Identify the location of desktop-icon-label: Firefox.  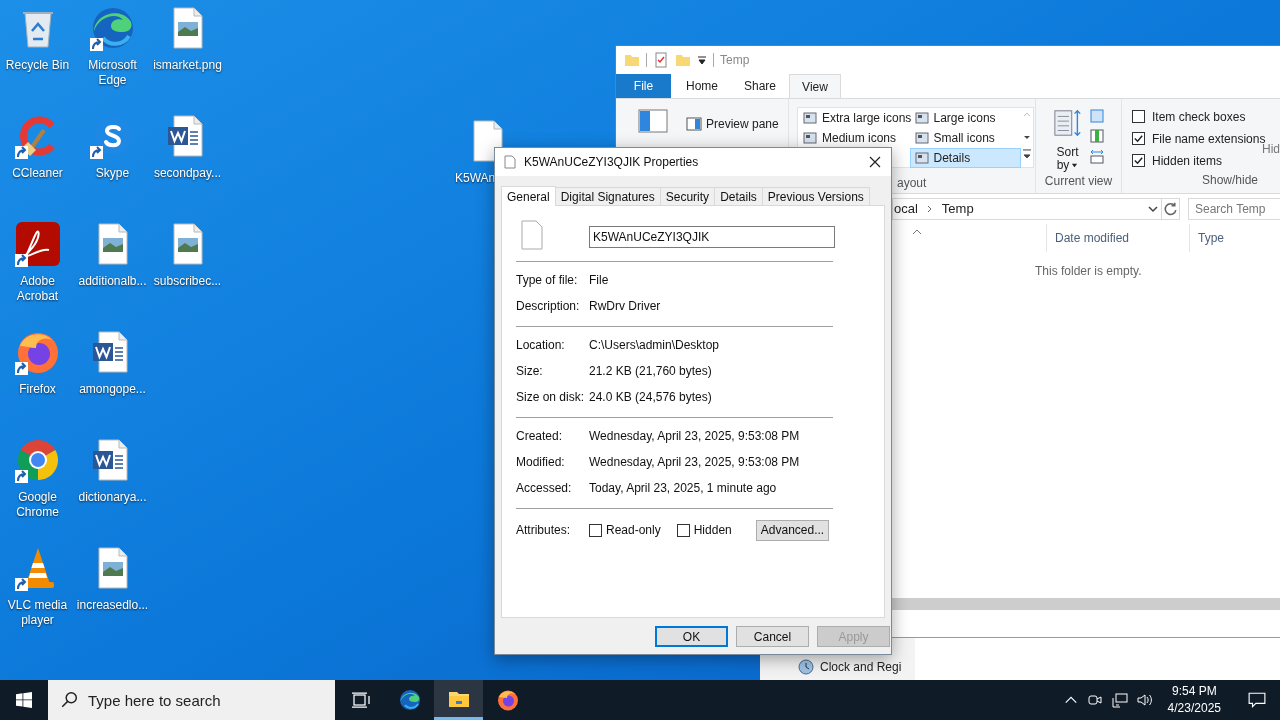
(37, 389).